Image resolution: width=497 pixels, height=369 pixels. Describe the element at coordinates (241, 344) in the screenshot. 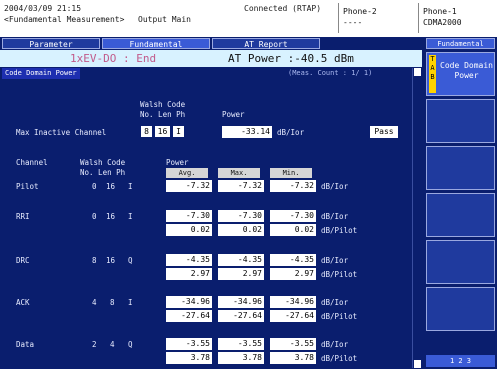

I see `data-max-ior: -3.55` at that location.